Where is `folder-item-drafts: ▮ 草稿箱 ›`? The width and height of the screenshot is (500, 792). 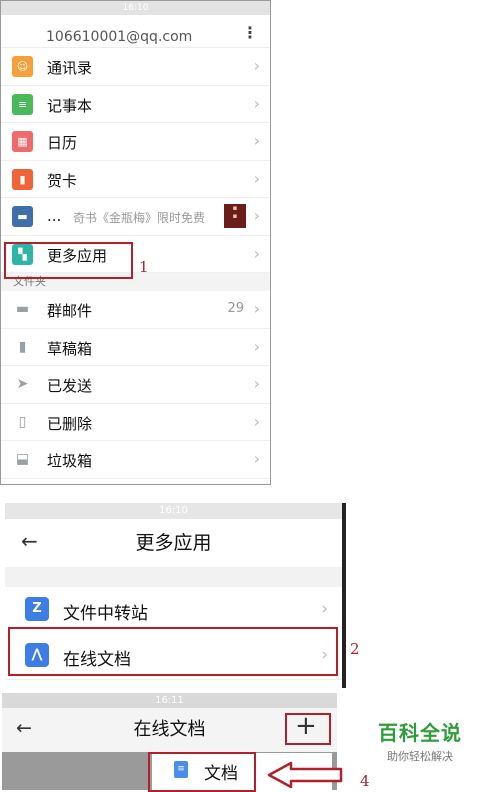
folder-item-drafts: ▮ 草稿箱 › is located at coordinates (135, 347).